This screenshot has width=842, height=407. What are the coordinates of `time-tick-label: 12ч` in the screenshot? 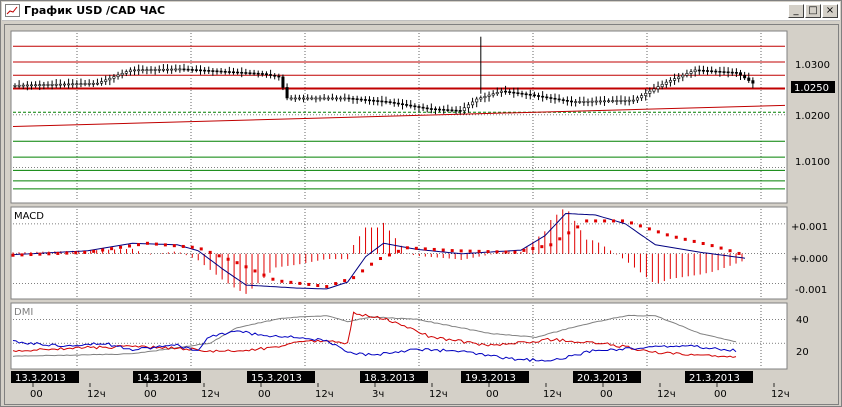 It's located at (780, 394).